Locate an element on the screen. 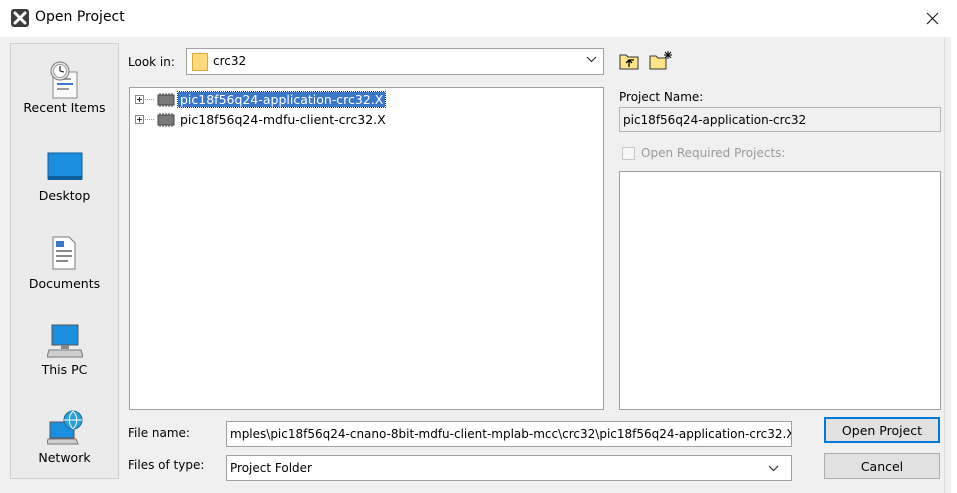 The image size is (957, 493). list-item: pic18f56q24-mdfu-client-crc32.X is located at coordinates (365, 120).